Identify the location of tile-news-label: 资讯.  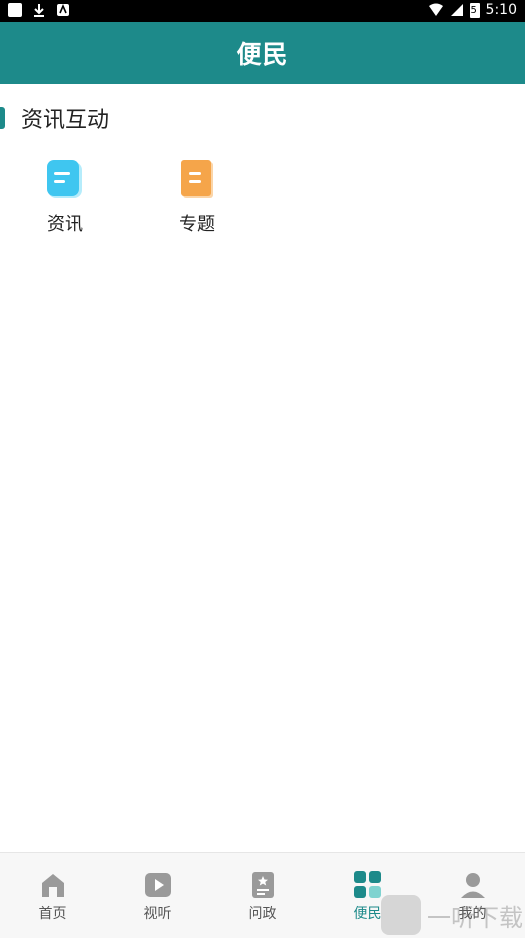
(65, 224).